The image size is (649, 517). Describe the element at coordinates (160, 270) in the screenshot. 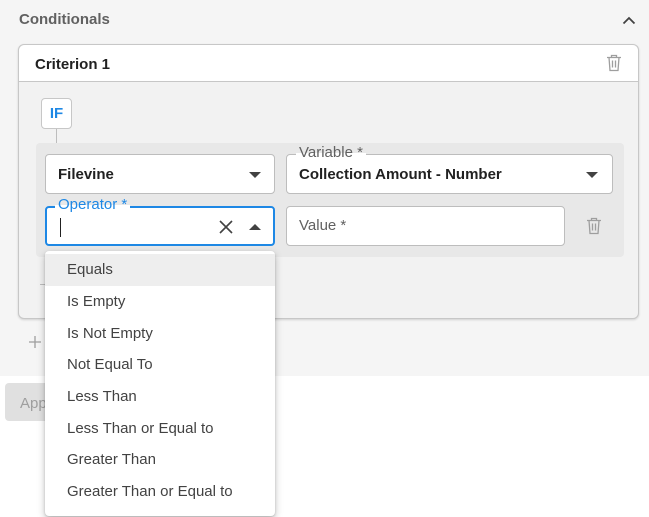

I see `operator-option: Equals` at that location.